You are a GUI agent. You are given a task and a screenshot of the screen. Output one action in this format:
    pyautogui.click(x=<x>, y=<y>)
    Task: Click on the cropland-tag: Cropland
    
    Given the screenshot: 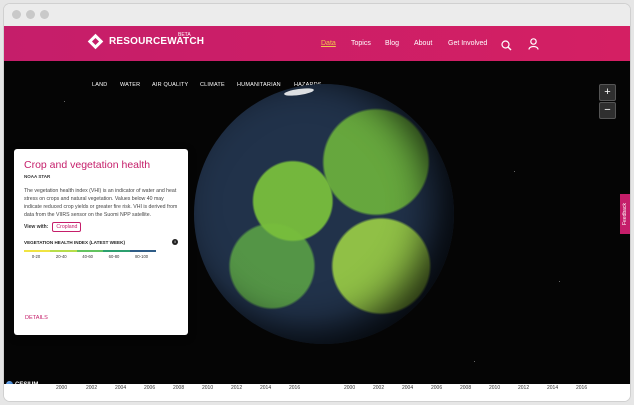 What is the action you would take?
    pyautogui.click(x=67, y=227)
    